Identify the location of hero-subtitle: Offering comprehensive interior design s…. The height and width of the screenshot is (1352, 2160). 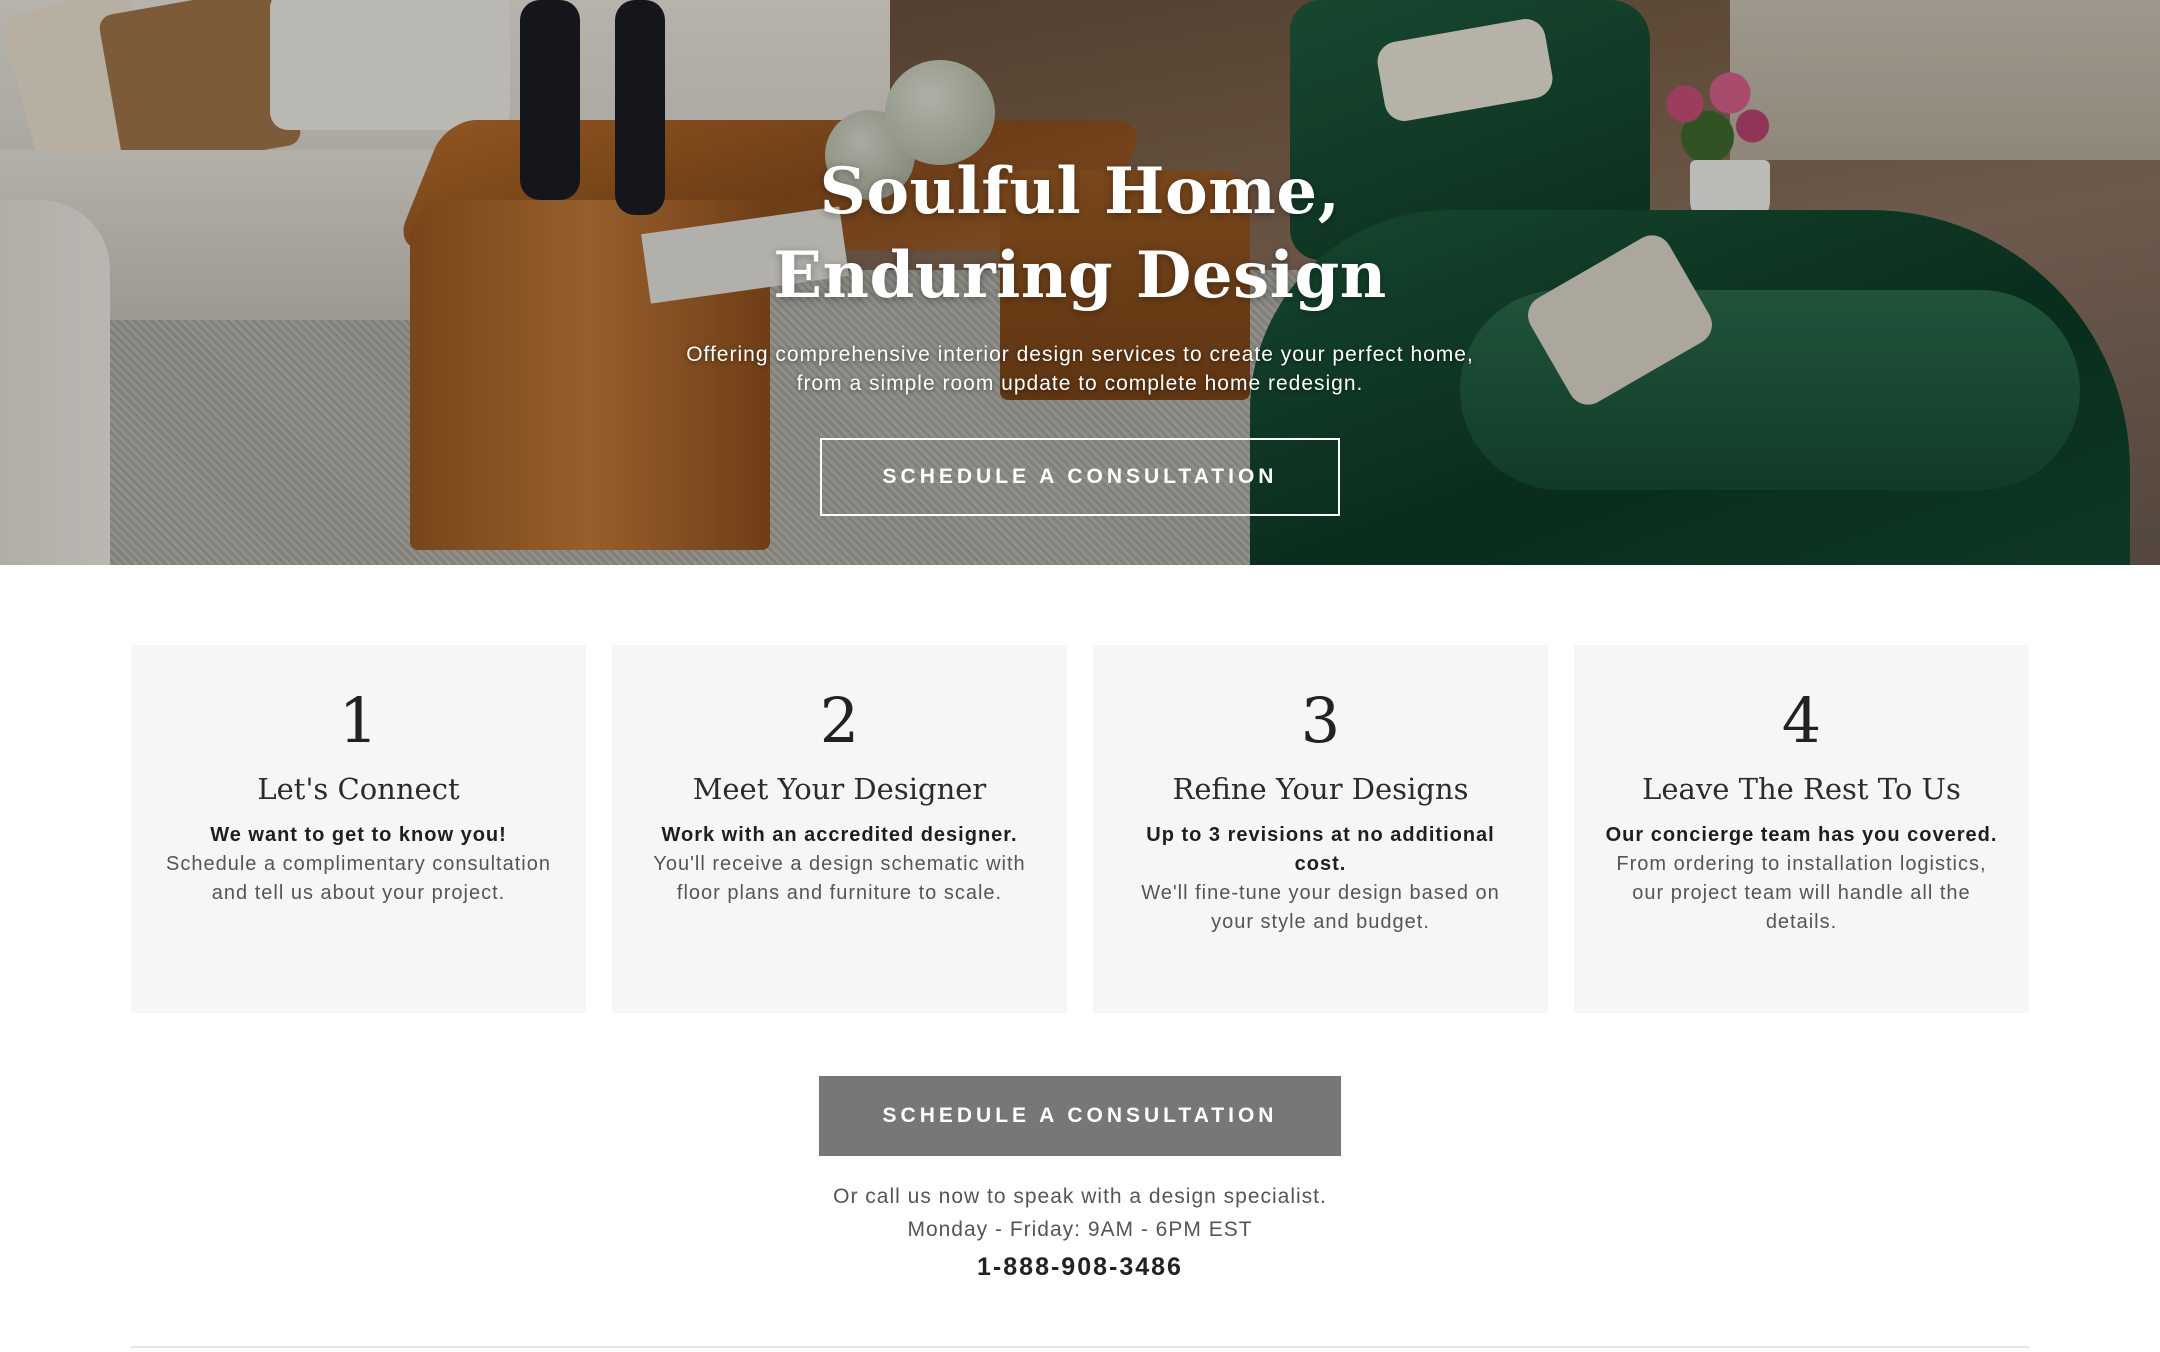
(1080, 369).